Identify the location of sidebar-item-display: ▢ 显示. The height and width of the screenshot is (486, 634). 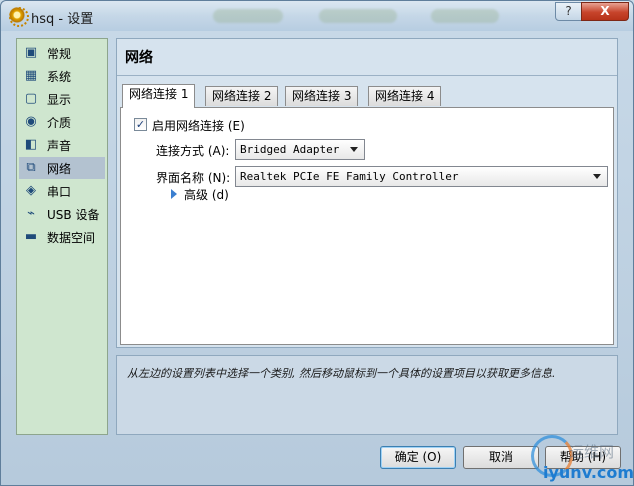
(62, 99).